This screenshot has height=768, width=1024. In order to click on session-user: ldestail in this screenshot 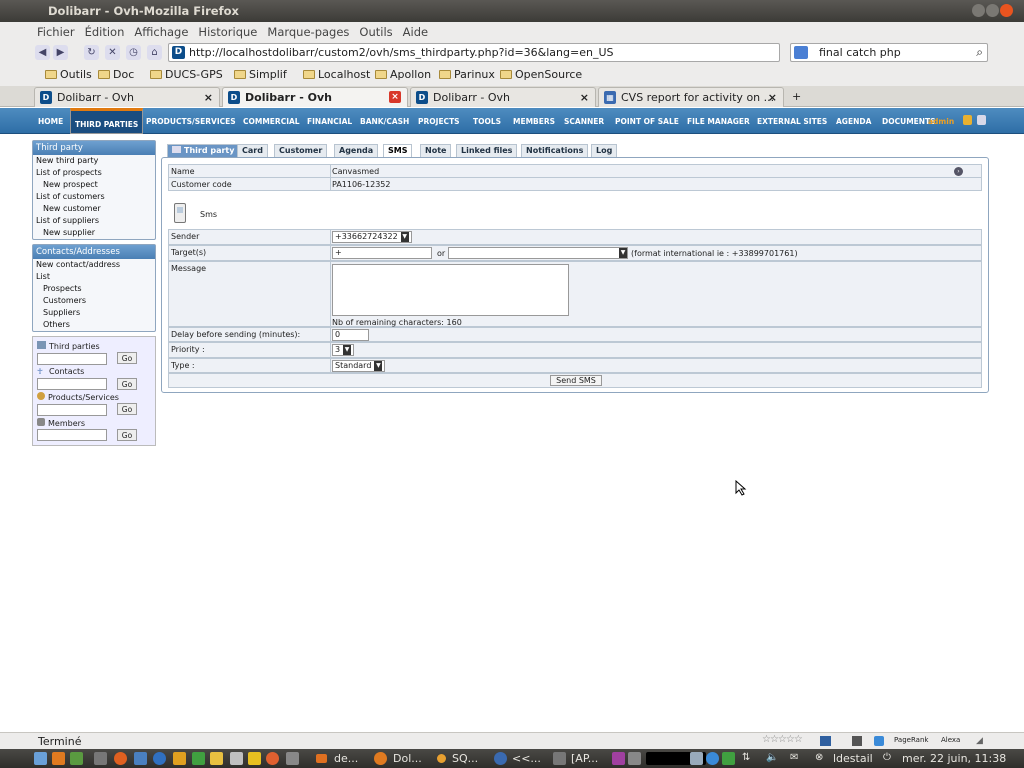, I will do `click(853, 758)`.